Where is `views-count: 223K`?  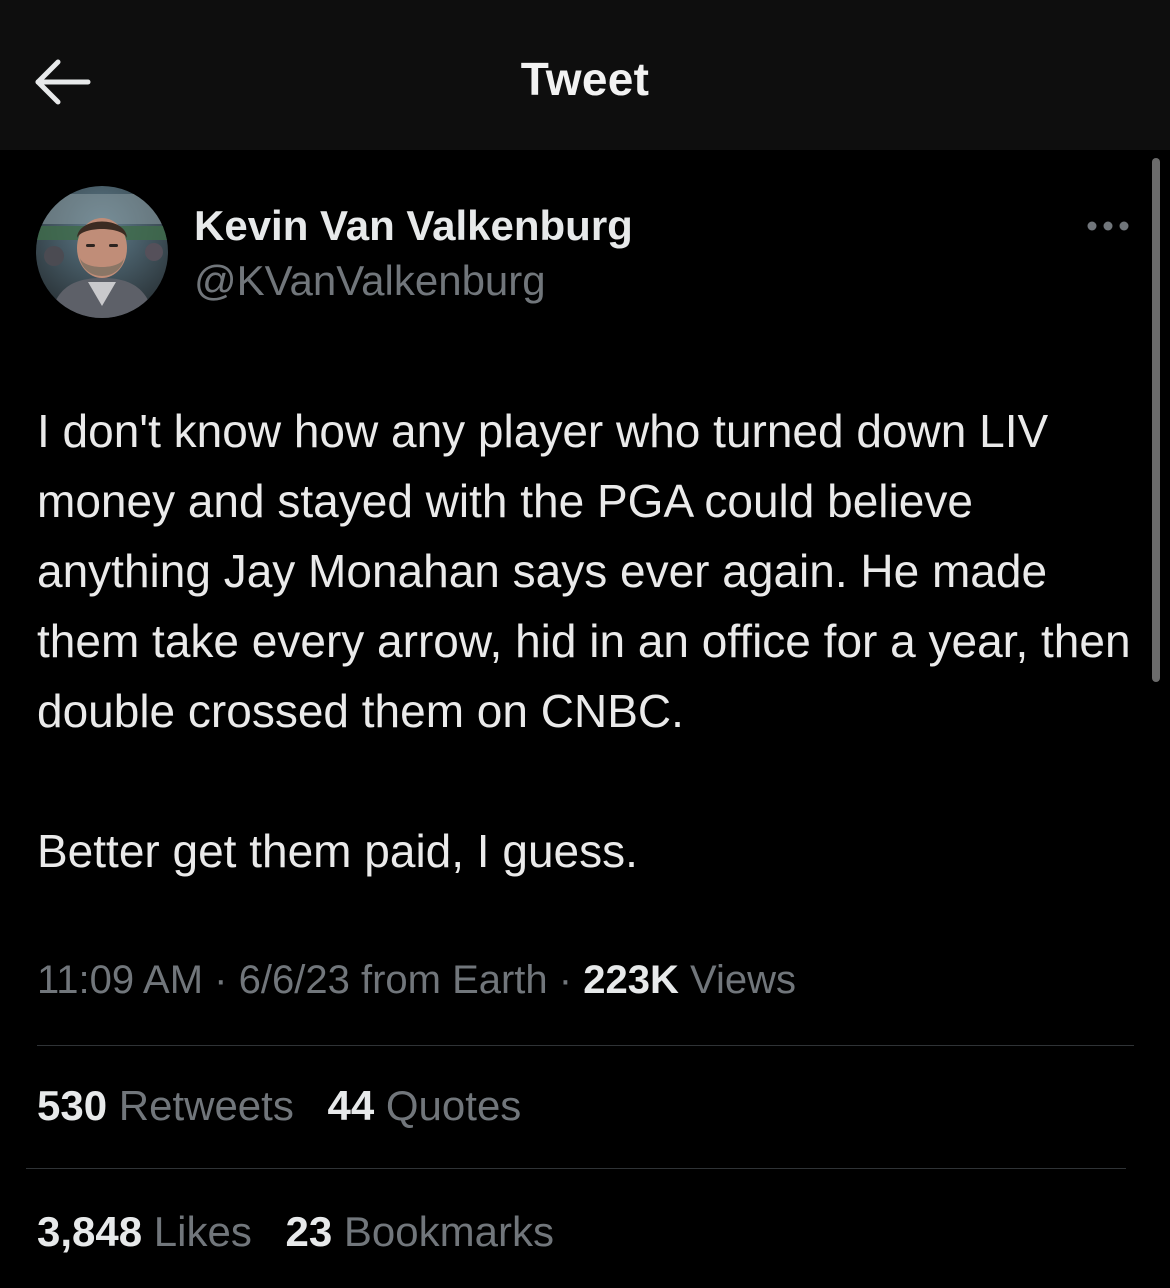 views-count: 223K is located at coordinates (631, 980).